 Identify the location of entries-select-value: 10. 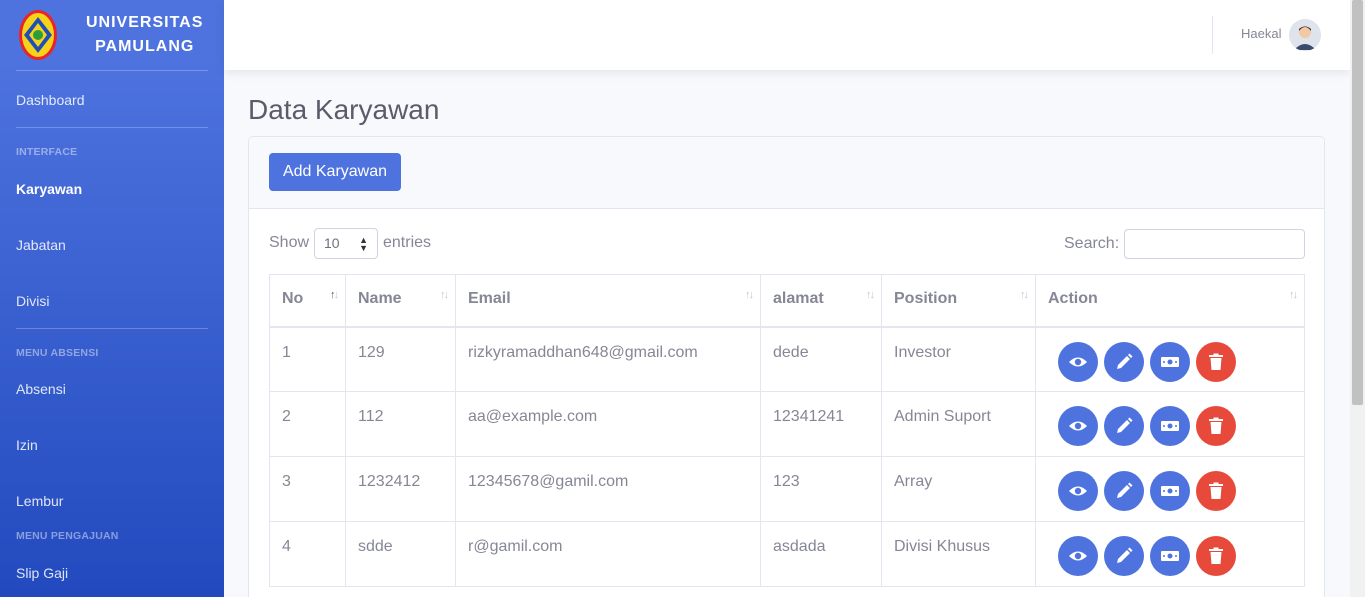
(332, 243).